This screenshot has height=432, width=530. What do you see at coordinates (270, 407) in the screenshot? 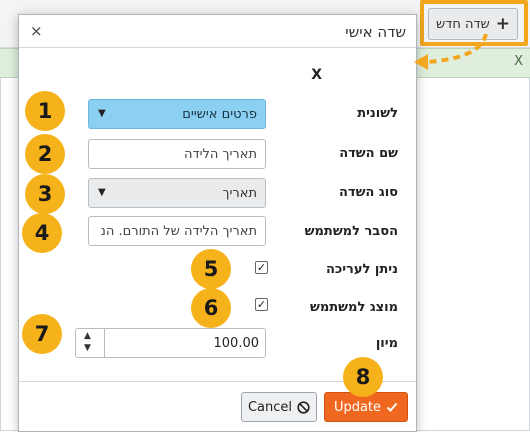
I see `cancel-label: Cancel` at bounding box center [270, 407].